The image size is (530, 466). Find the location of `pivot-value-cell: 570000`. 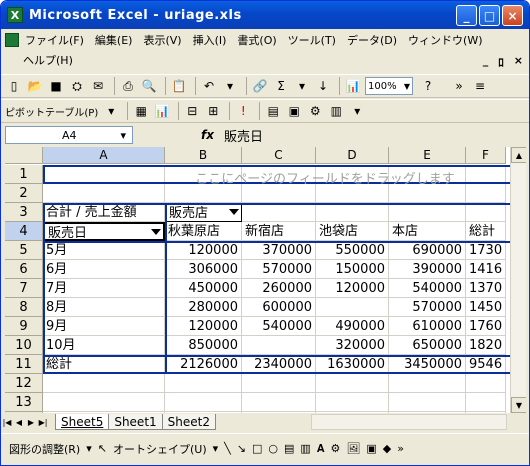

pivot-value-cell: 570000 is located at coordinates (427, 307).